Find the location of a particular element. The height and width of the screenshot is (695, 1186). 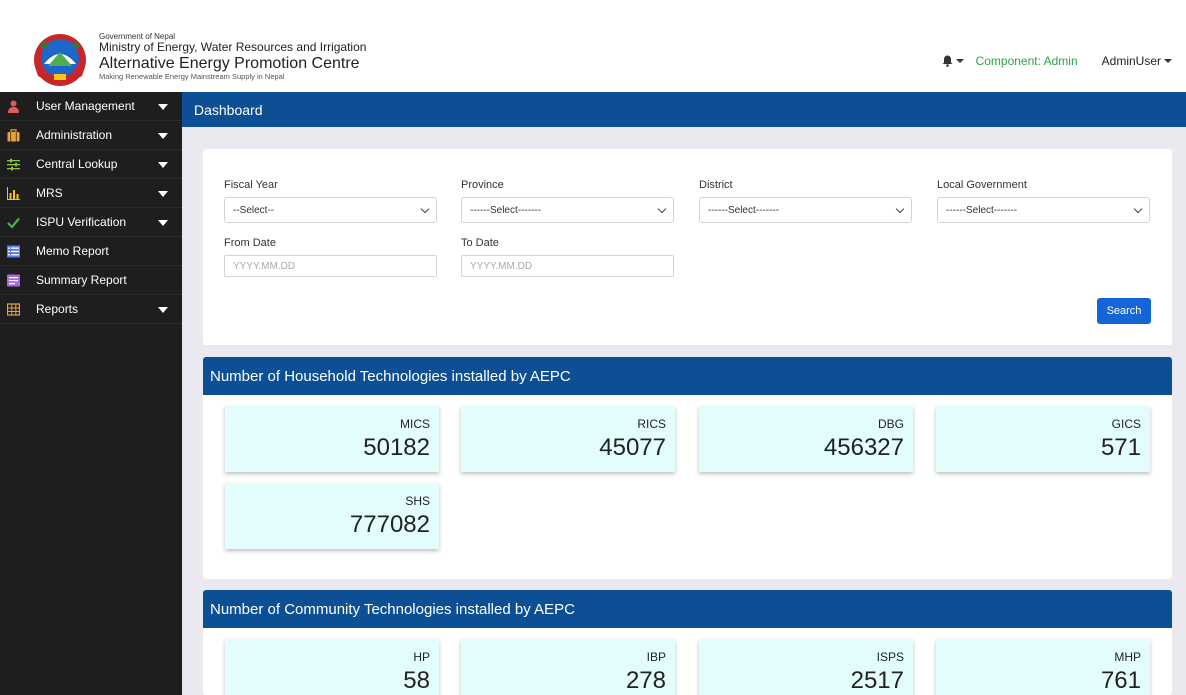

stat-label: SHS is located at coordinates (417, 501).